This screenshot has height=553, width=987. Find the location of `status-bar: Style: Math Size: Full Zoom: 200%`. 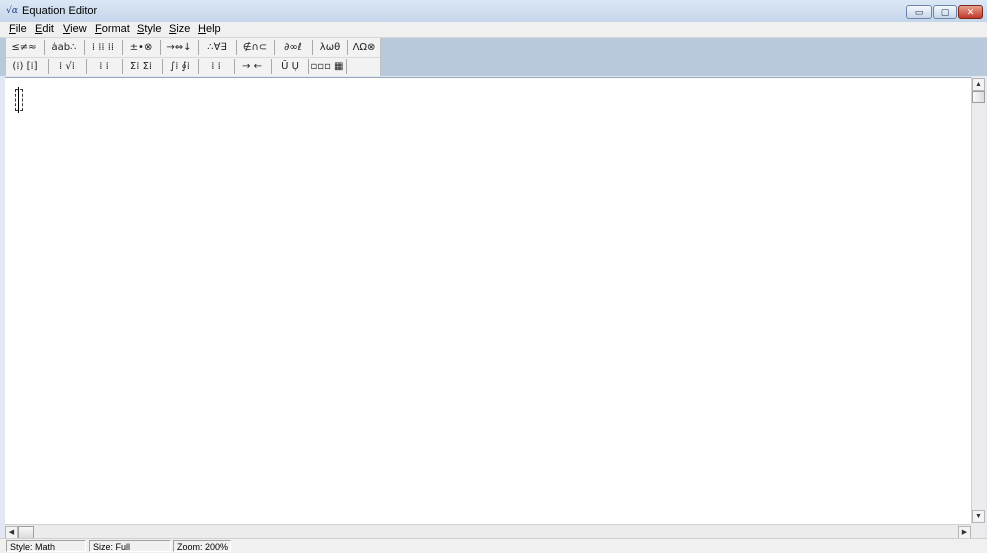

status-bar: Style: Math Size: Full Zoom: 200% is located at coordinates (493, 545).